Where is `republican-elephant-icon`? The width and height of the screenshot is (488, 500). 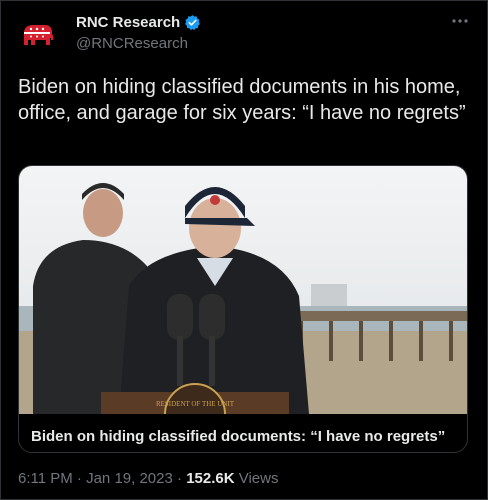
republican-elephant-icon is located at coordinates (39, 35).